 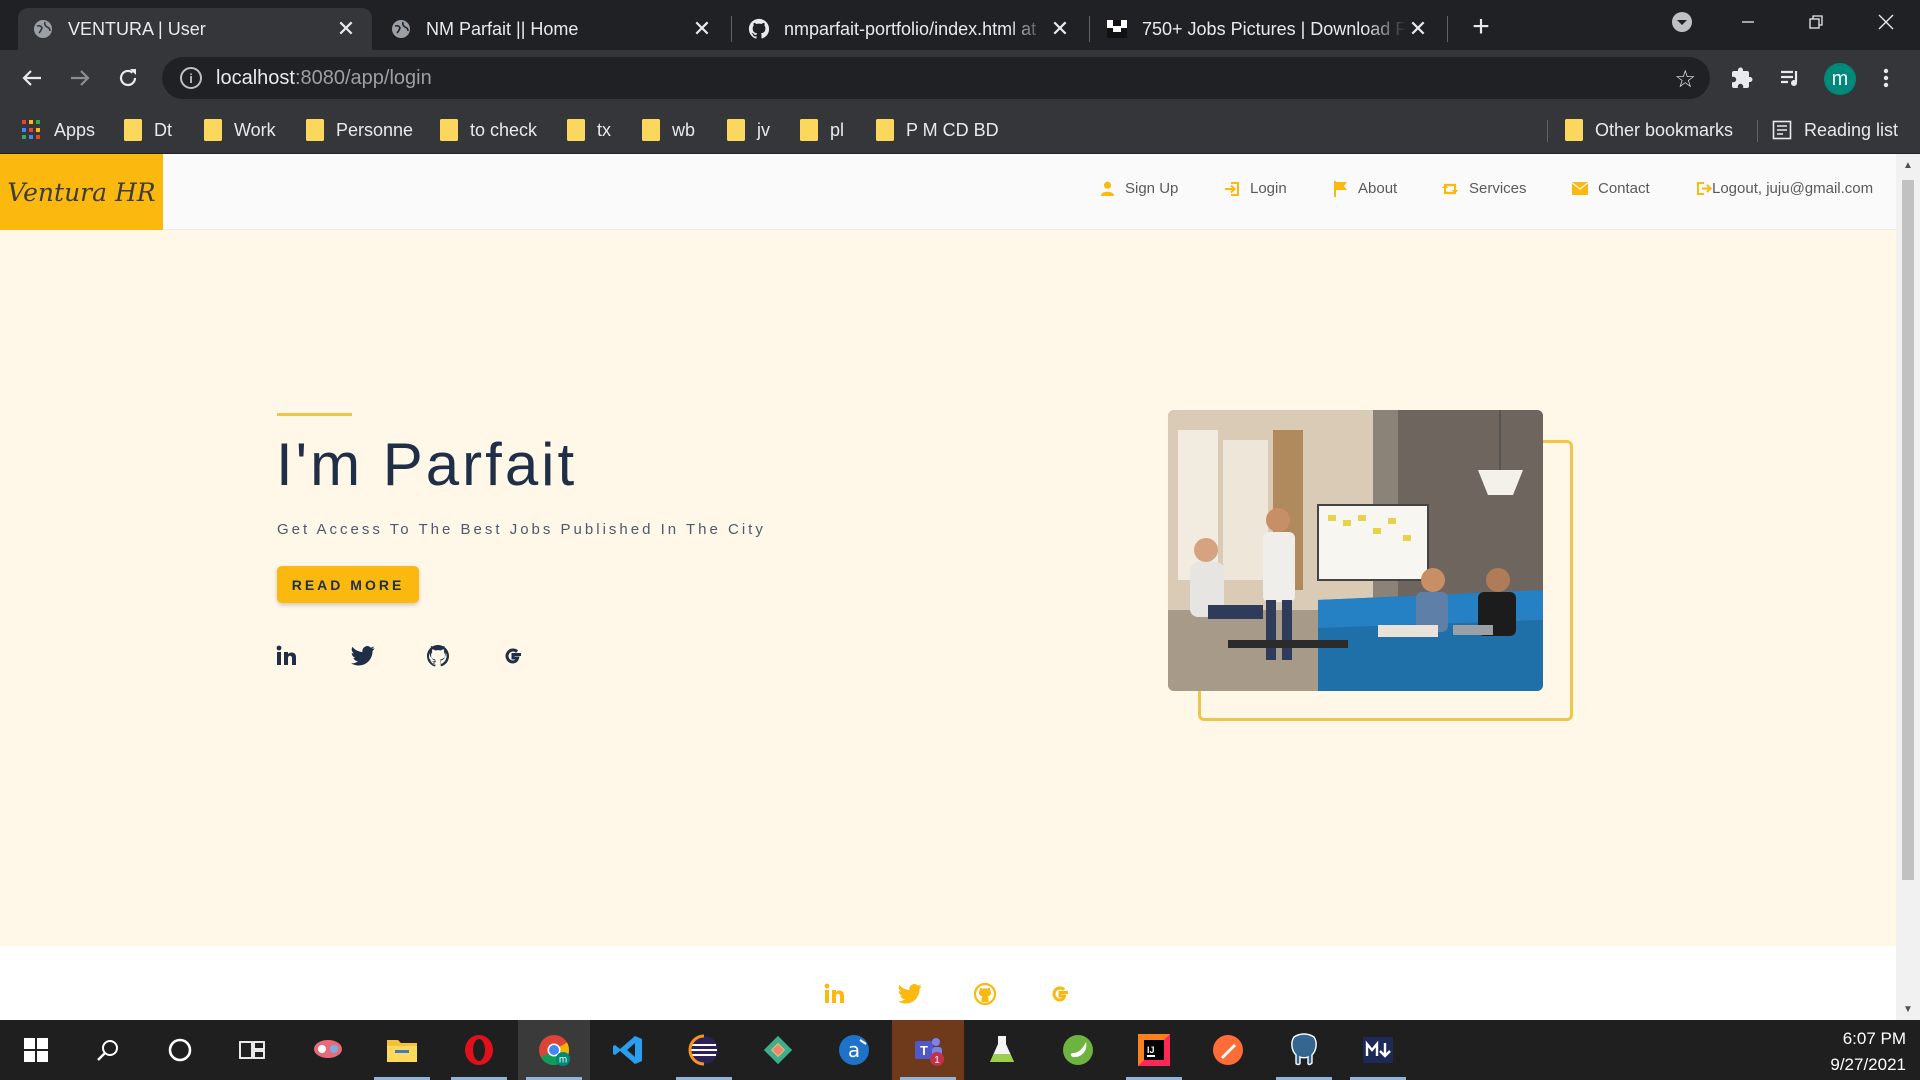 What do you see at coordinates (488, 130) in the screenshot?
I see `bookmark-folder-to-check: to check` at bounding box center [488, 130].